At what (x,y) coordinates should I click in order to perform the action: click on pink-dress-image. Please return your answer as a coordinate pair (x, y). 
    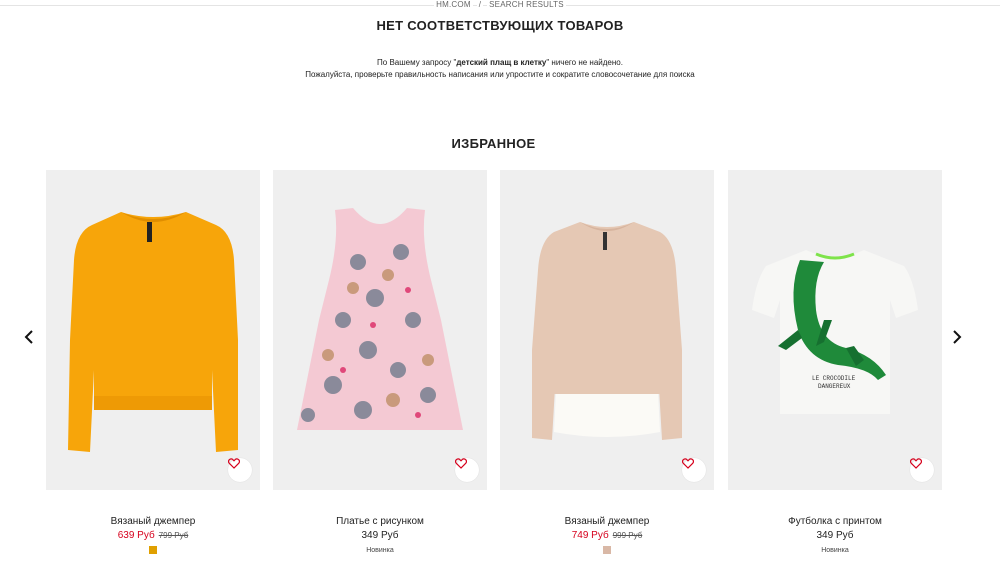
    Looking at the image, I should click on (380, 319).